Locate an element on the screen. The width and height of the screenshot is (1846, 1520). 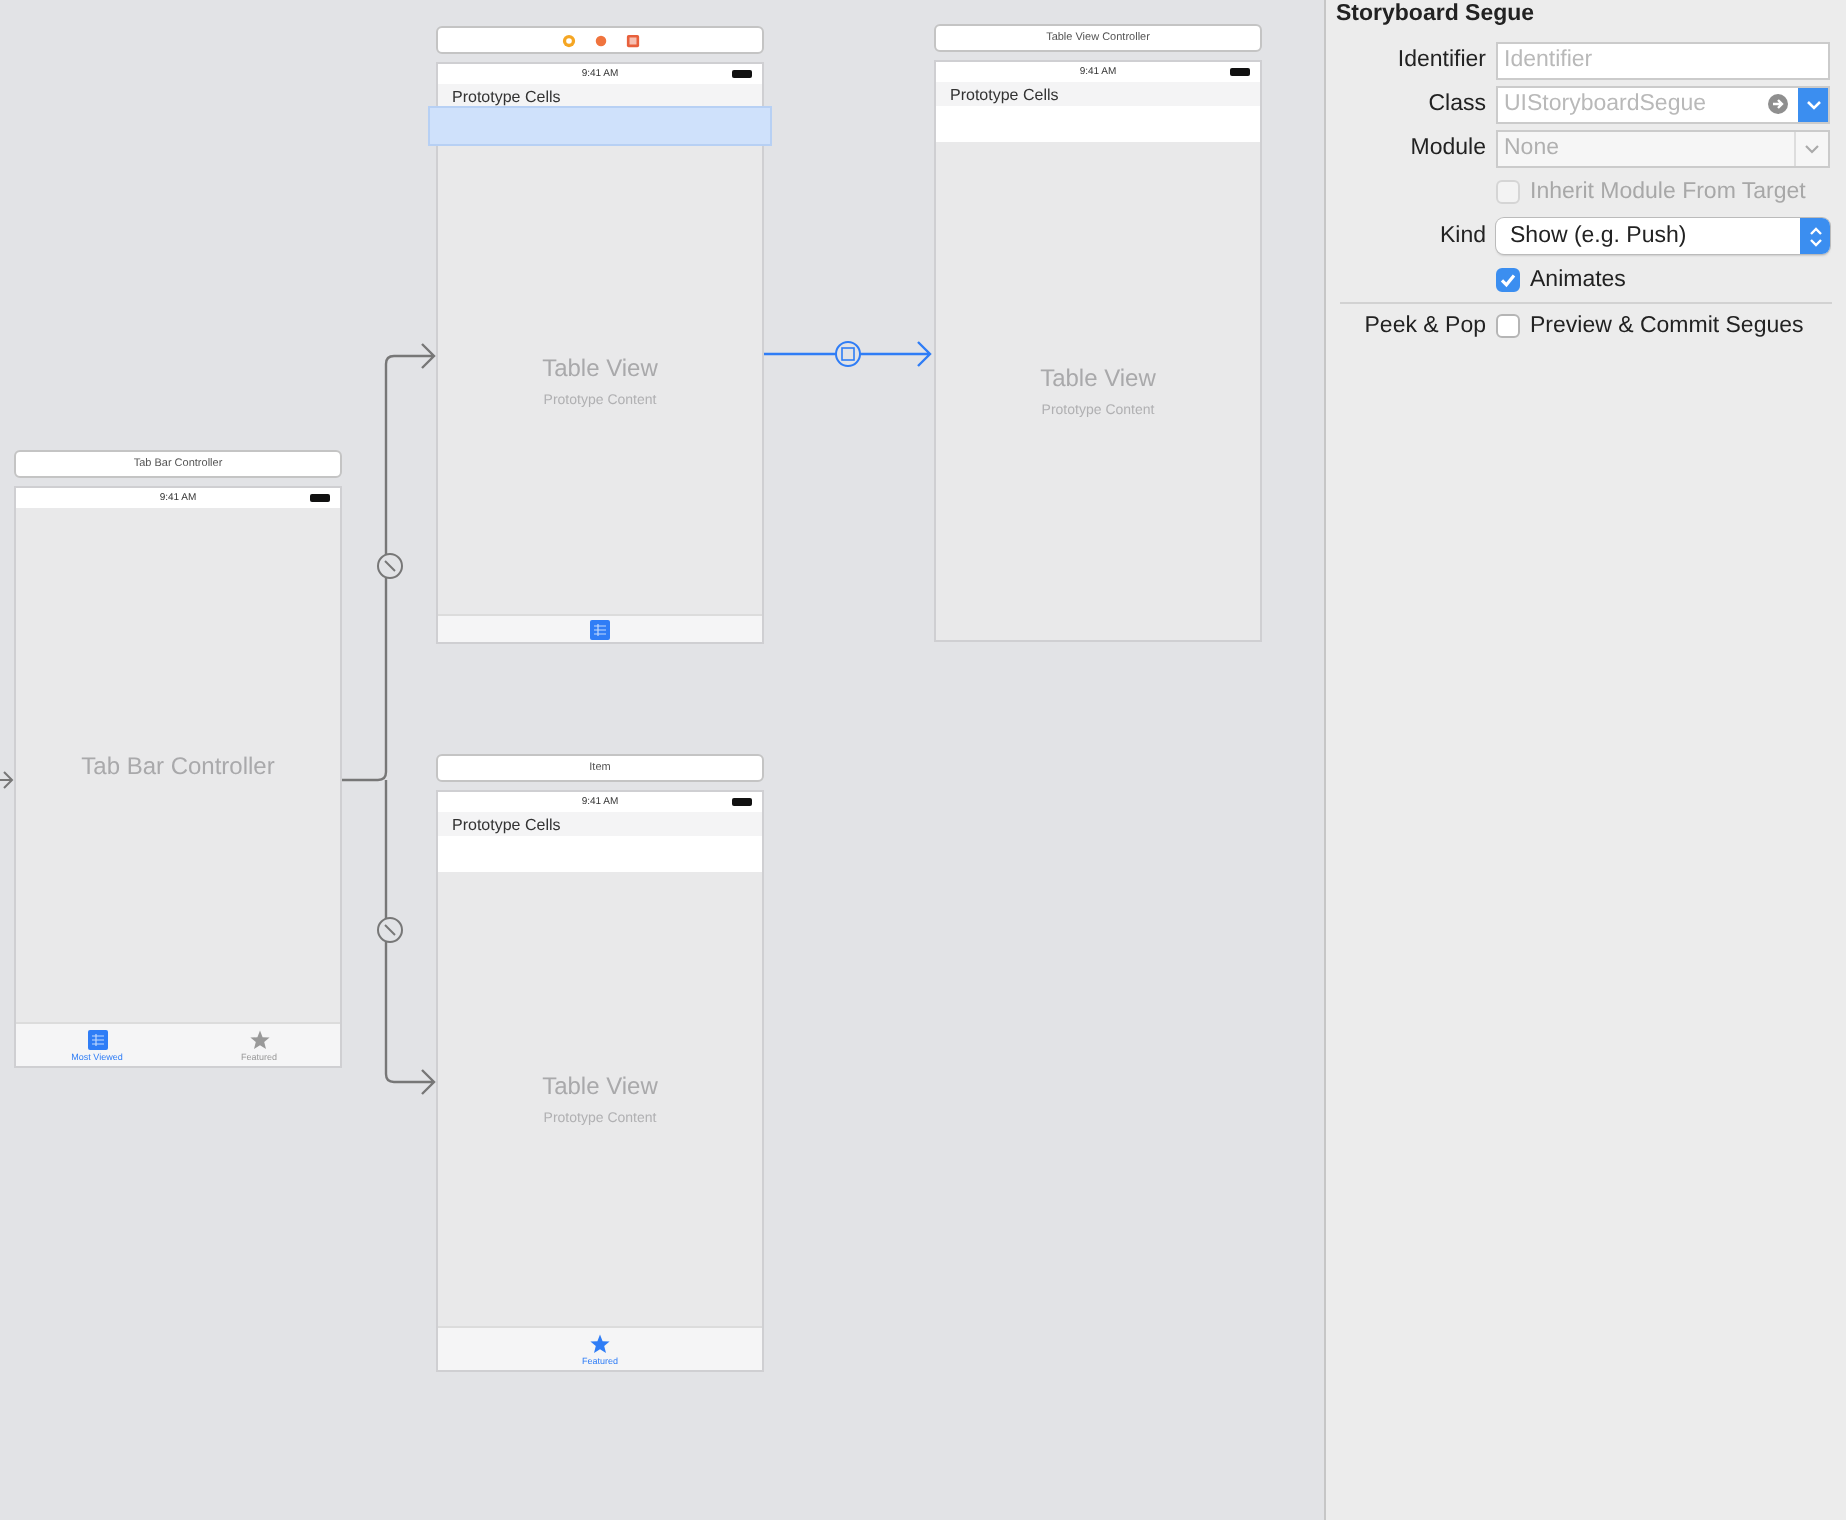
controller-label: Tab Bar Controller is located at coordinates (178, 765).